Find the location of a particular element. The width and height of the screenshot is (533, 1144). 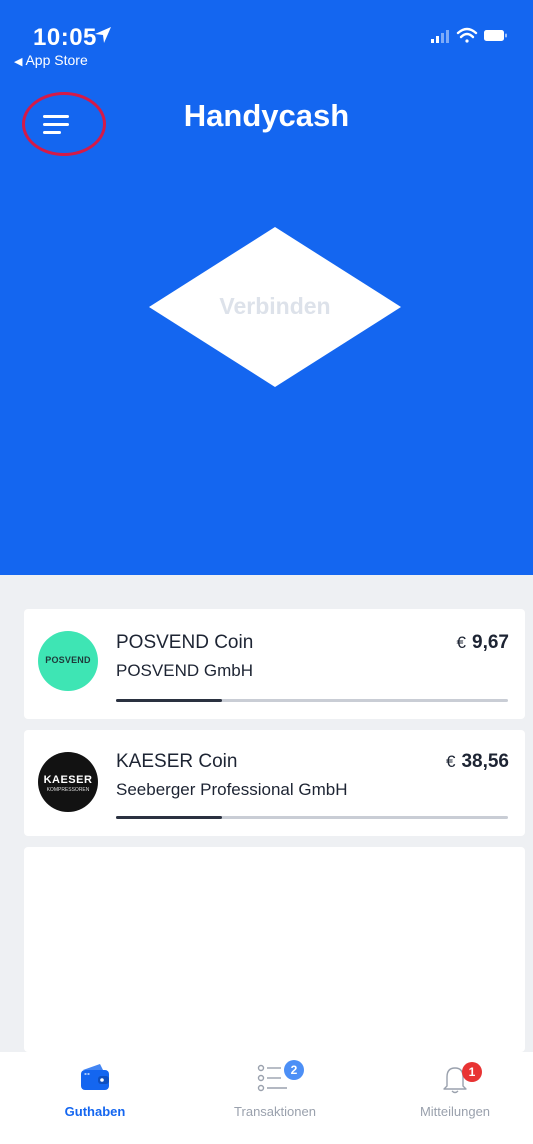

connect-button: Verbinden is located at coordinates (275, 307).